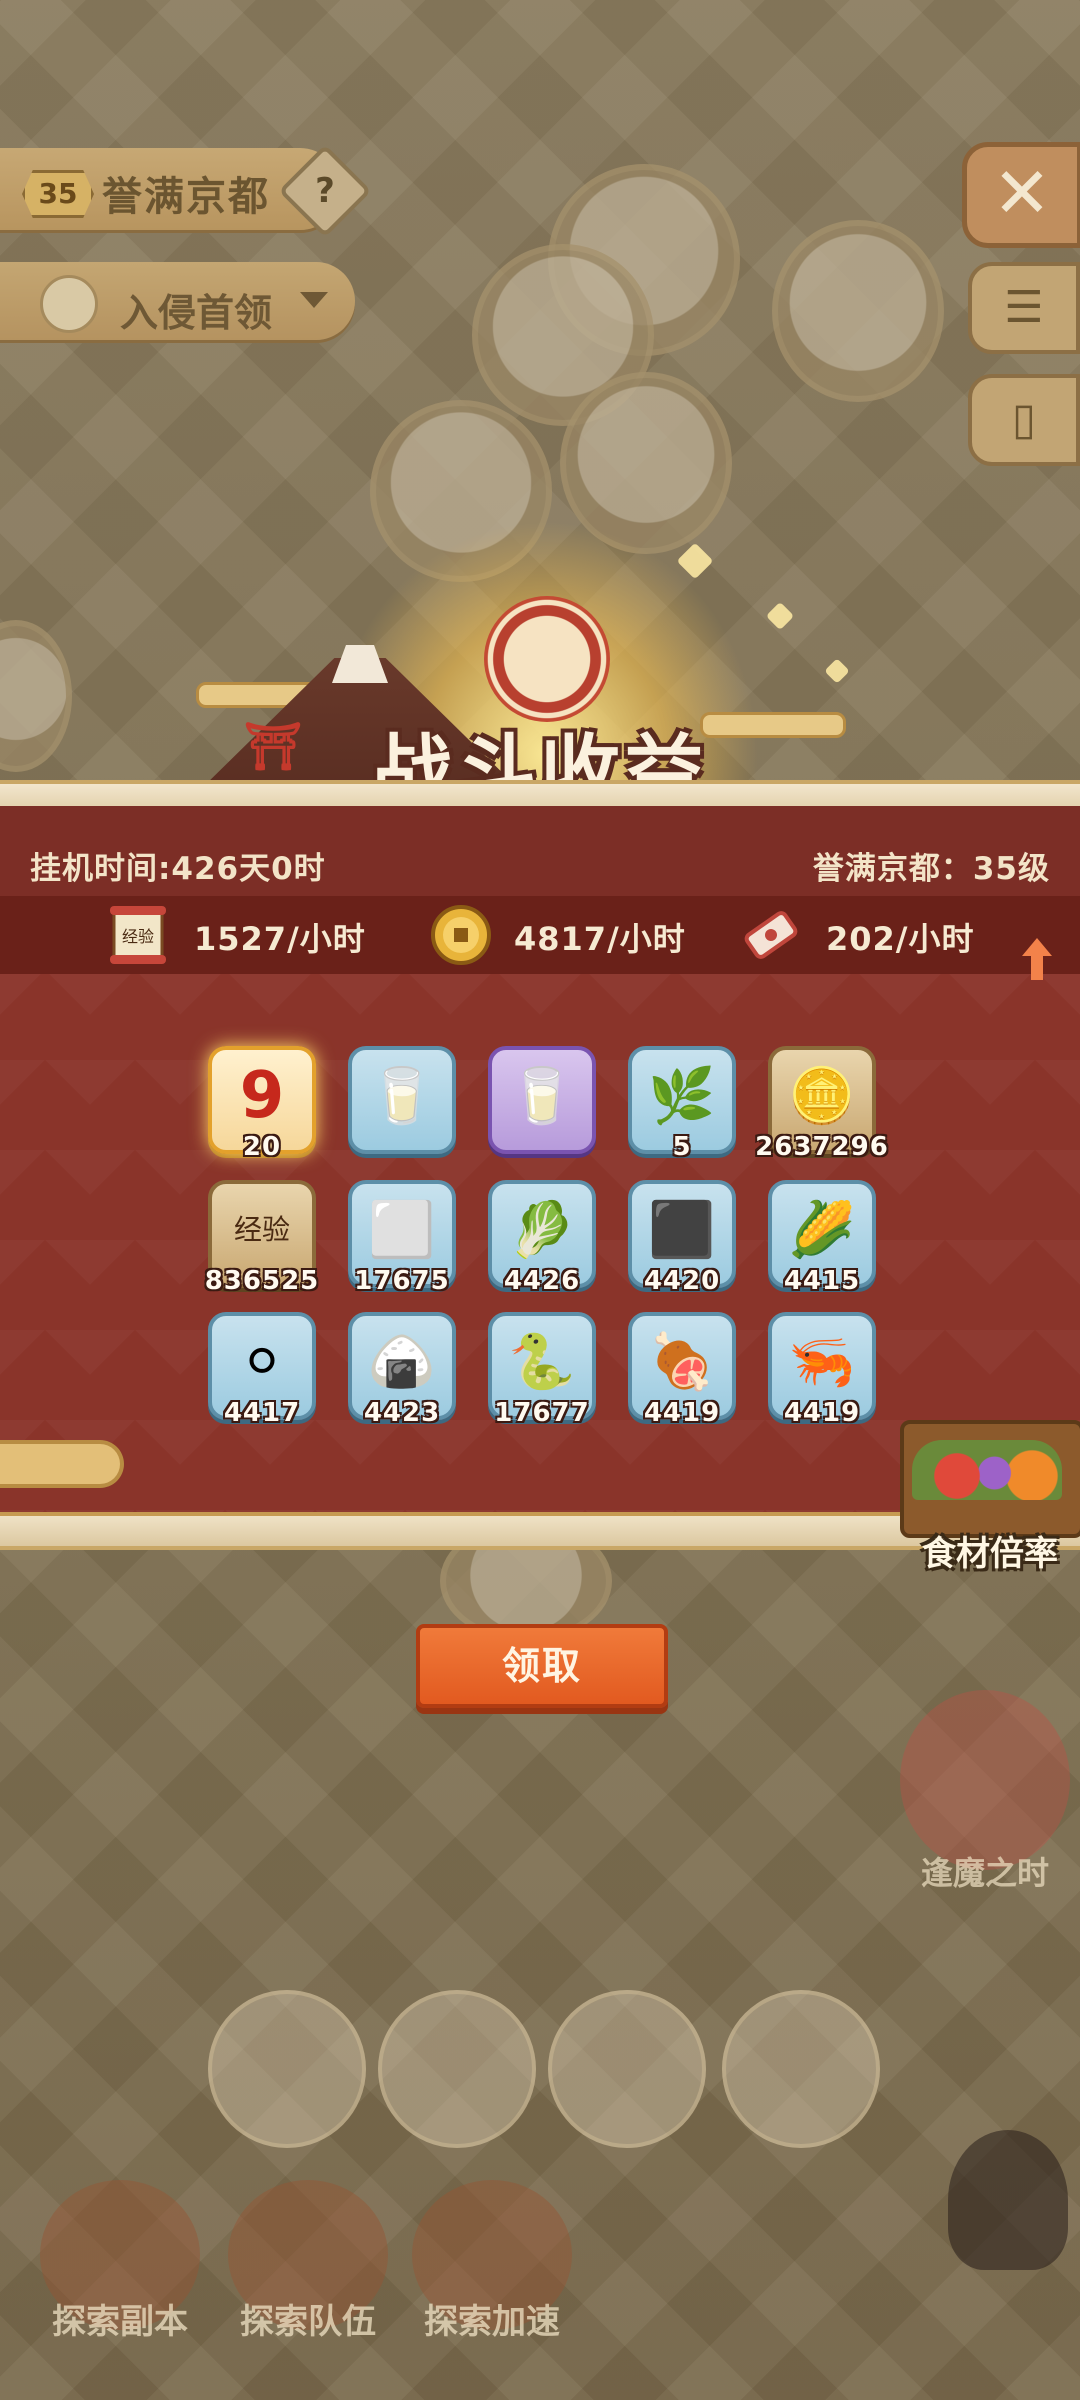 This screenshot has width=1080, height=2400. I want to click on seaweed-icon: ⬛, so click(682, 1229).